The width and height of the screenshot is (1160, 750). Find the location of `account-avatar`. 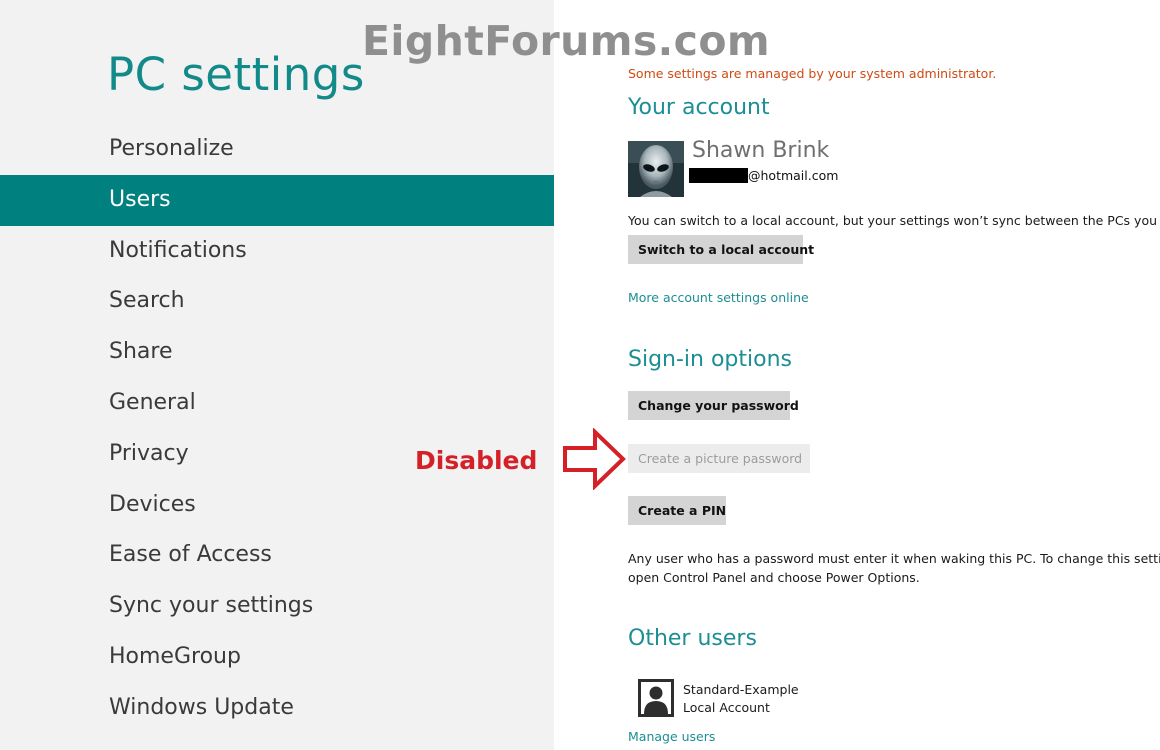

account-avatar is located at coordinates (656, 169).